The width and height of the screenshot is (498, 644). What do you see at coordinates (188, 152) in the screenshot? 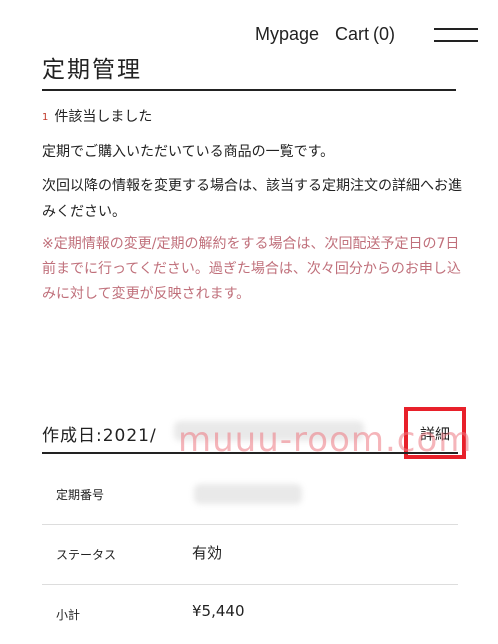
I see `instruction-list-description: 定期でご購入いただいている商品の一覧です。` at bounding box center [188, 152].